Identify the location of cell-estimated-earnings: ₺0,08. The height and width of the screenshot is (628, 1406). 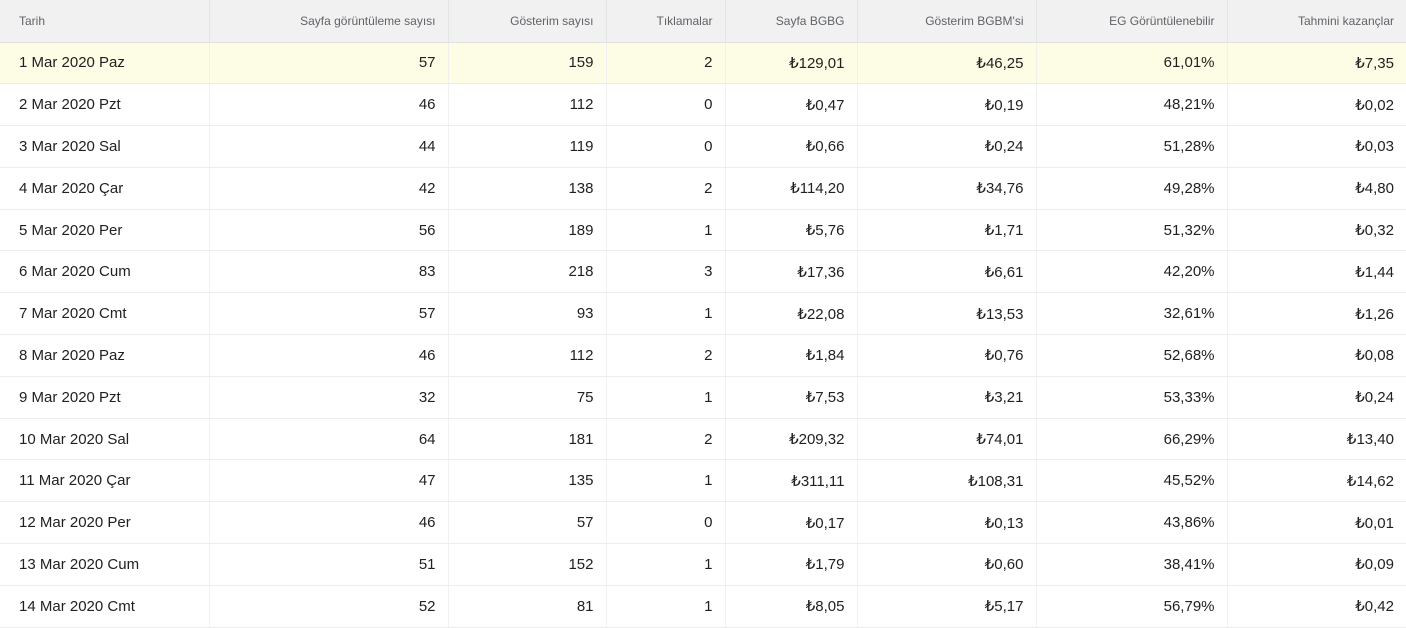
(1316, 355).